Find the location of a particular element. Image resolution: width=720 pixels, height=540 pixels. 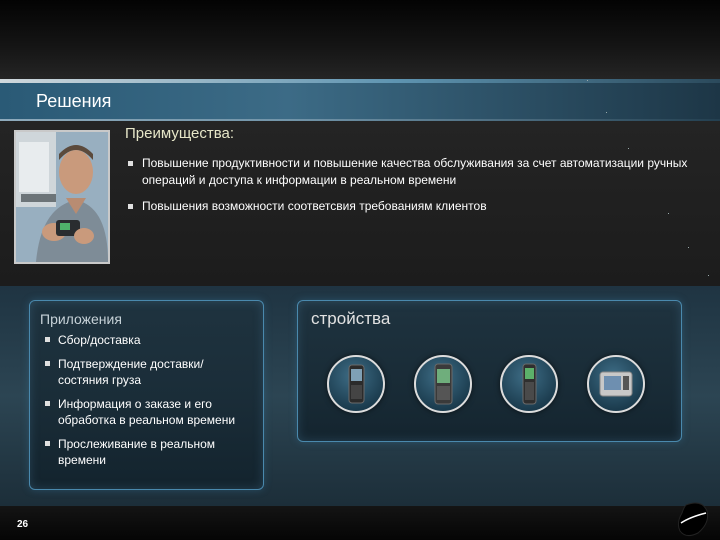

rugged-pda-icon is located at coordinates (443, 384).